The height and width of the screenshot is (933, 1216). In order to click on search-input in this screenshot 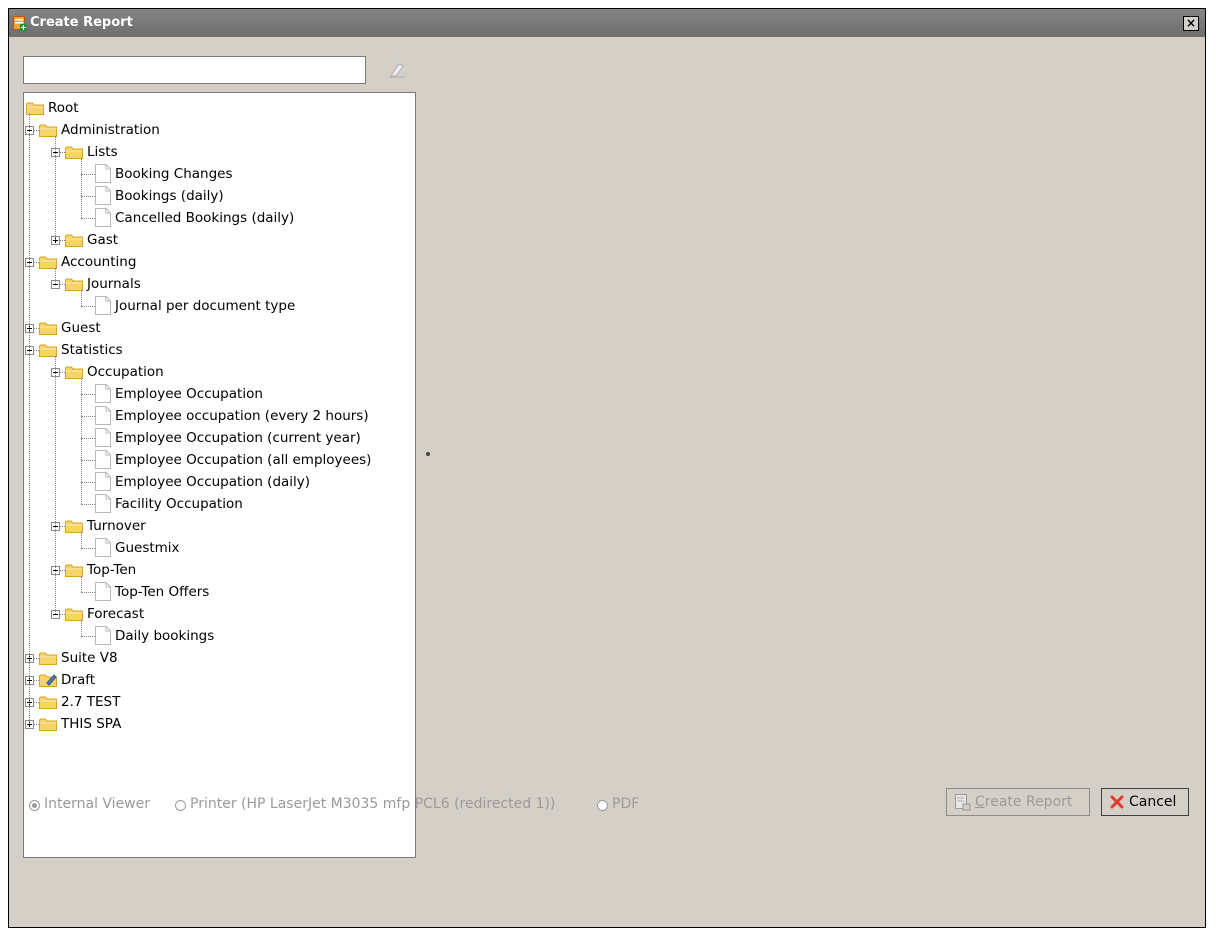, I will do `click(194, 70)`.